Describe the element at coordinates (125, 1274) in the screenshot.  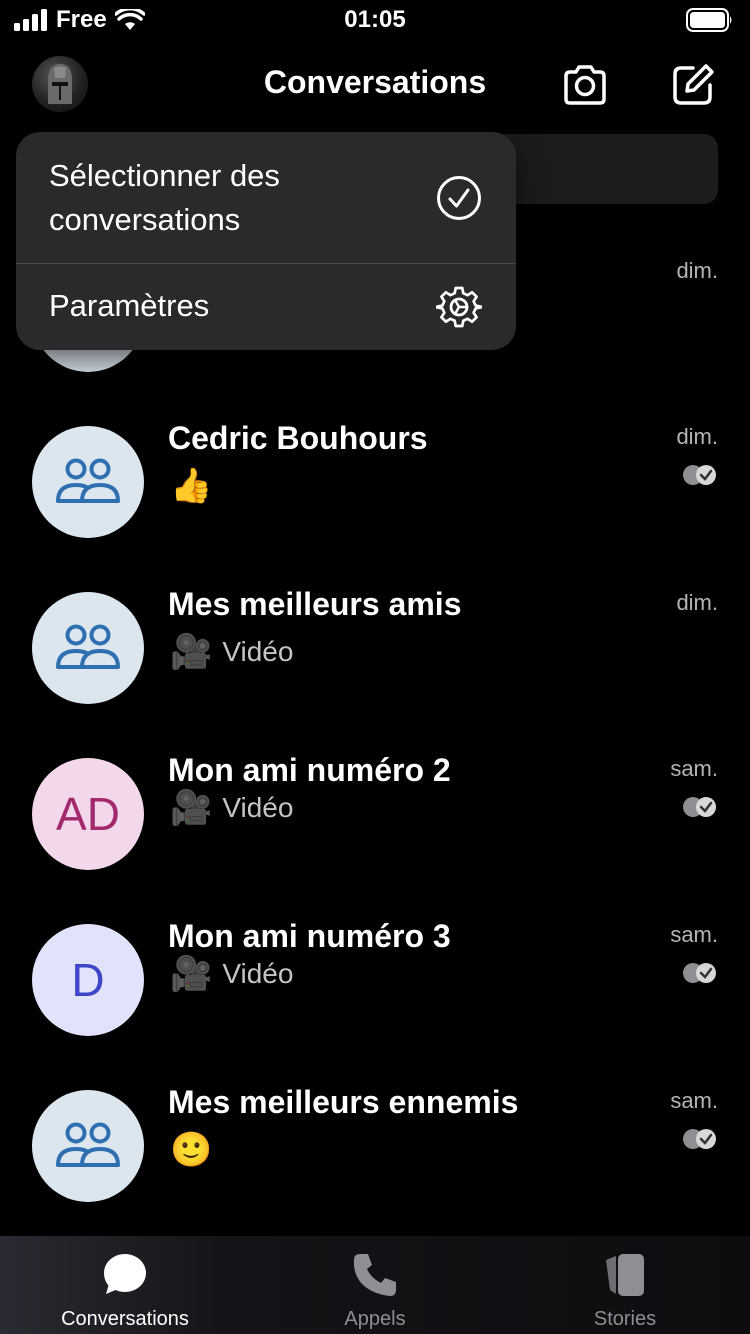
I see `chat-bubble-icon` at that location.